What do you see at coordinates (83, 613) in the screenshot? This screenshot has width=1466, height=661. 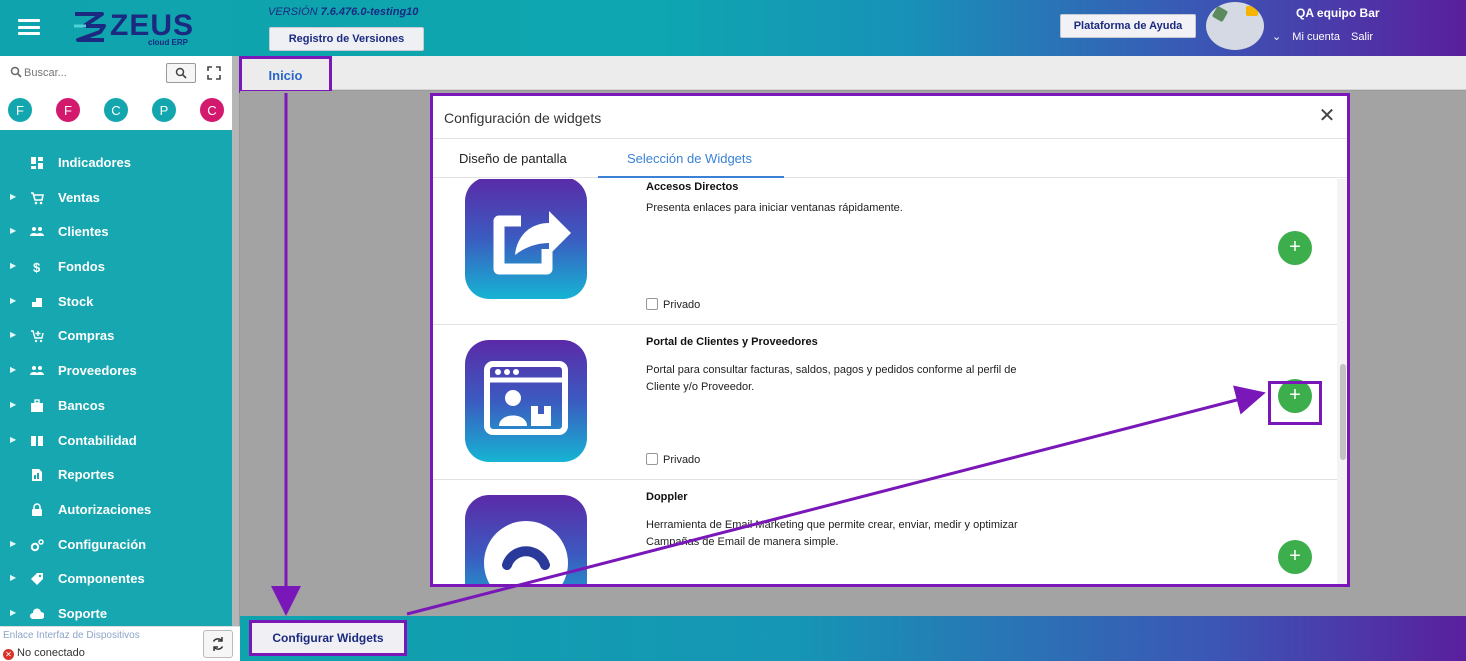 I see `sidebar-item-label: Soporte` at bounding box center [83, 613].